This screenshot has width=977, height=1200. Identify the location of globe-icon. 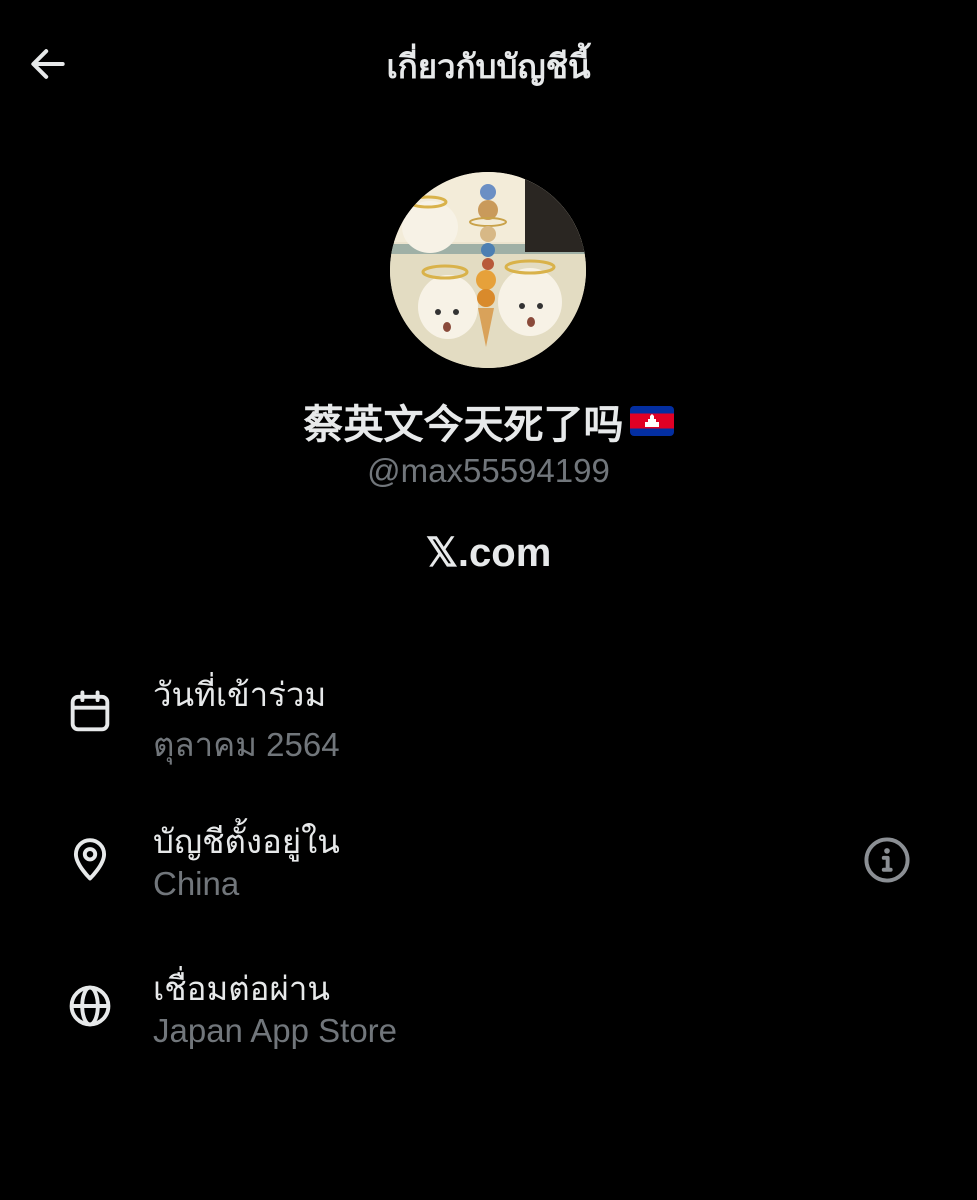
(90, 1006).